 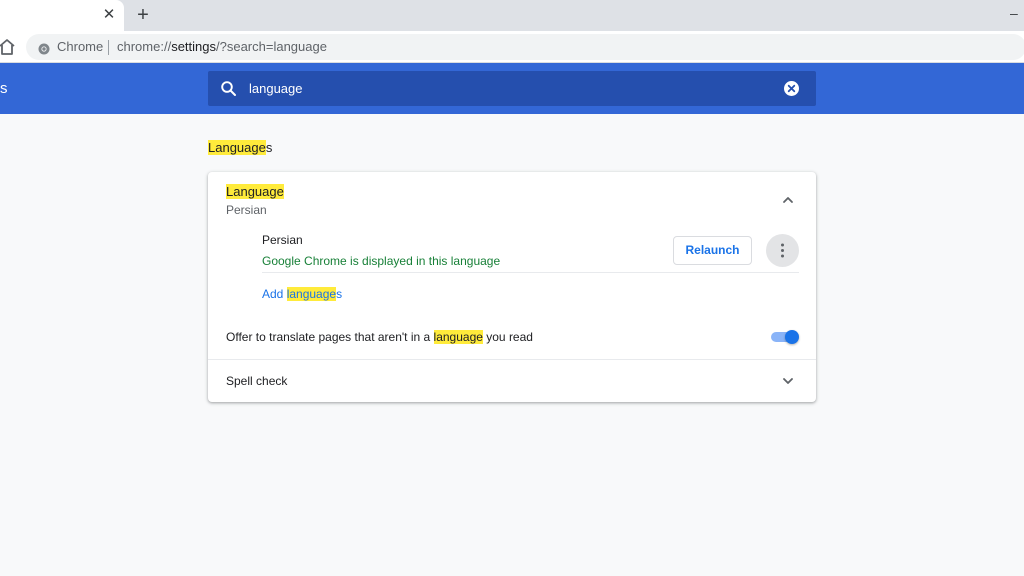 I want to click on tab-close-icon: ✕, so click(x=109, y=15).